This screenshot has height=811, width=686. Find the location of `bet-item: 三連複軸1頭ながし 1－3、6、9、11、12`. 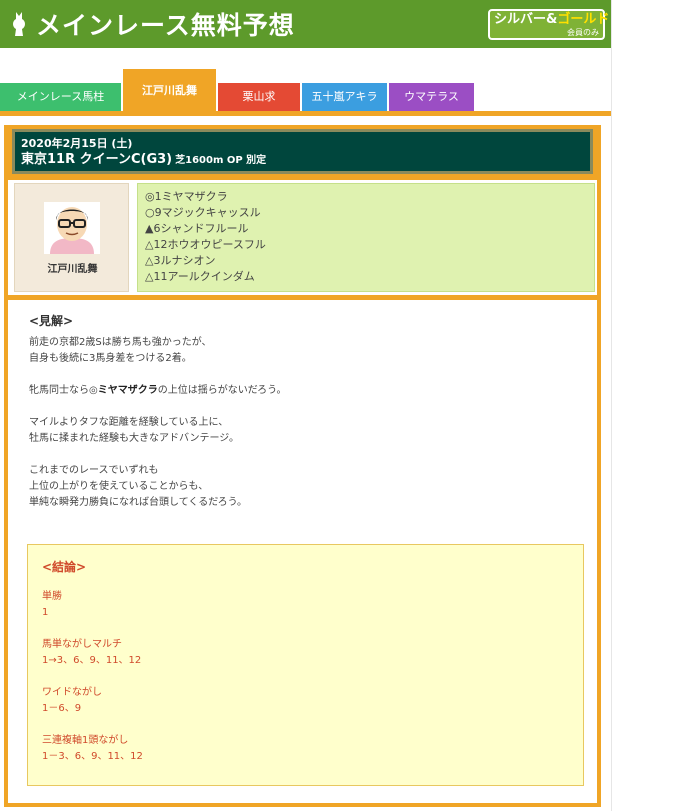

bet-item: 三連複軸1頭ながし 1－3、6、9、11、12 is located at coordinates (305, 749).